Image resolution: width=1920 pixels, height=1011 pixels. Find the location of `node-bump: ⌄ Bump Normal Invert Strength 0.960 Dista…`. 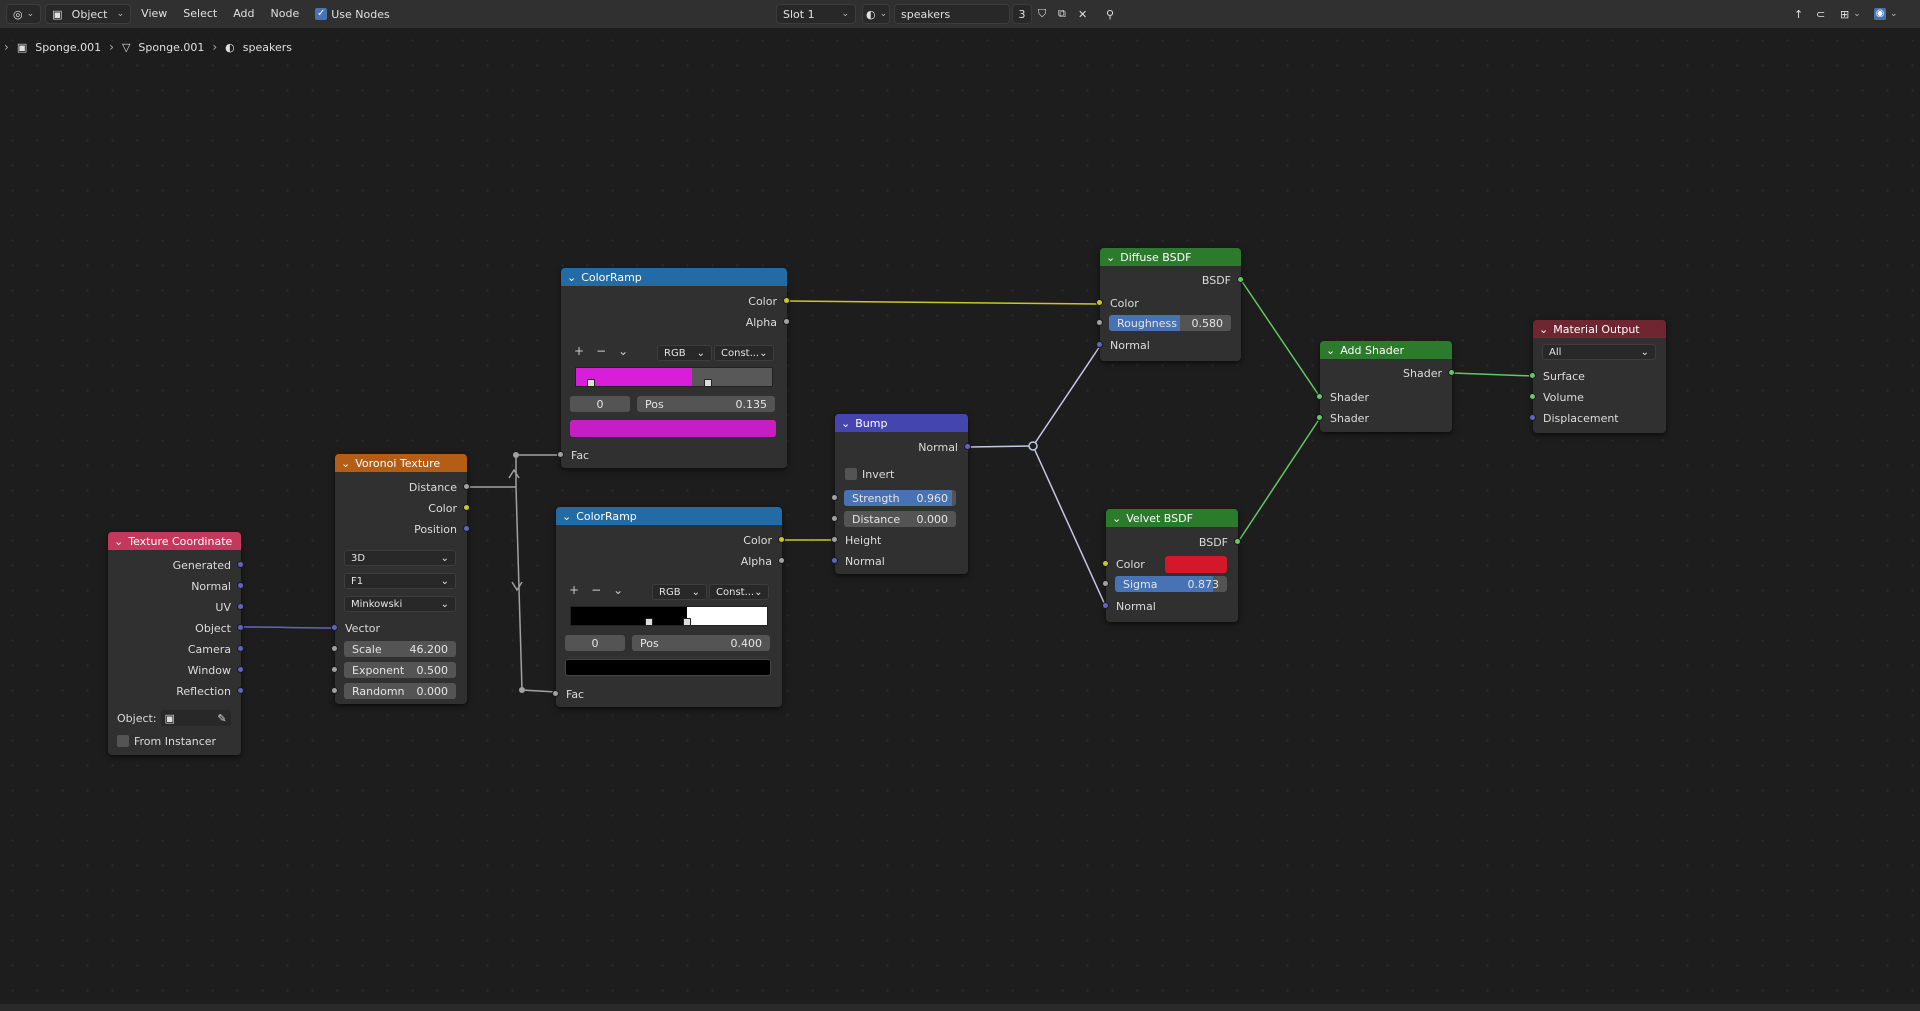

node-bump: ⌄ Bump Normal Invert Strength 0.960 Dista… is located at coordinates (901, 494).